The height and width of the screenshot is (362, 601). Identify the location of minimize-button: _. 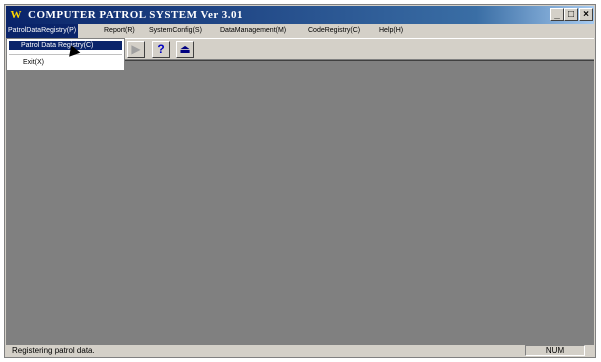
(557, 14).